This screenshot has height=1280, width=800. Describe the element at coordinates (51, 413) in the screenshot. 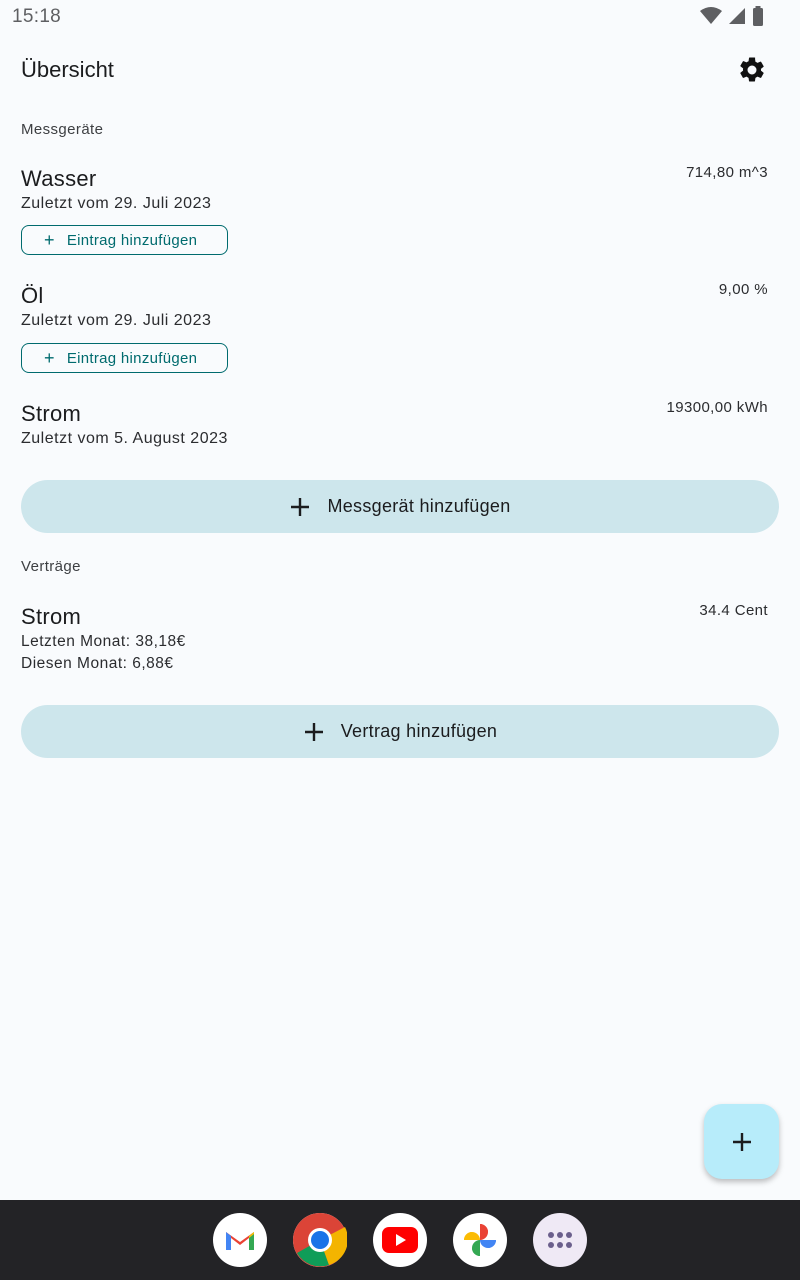

I see `meter-name: Strom` at that location.